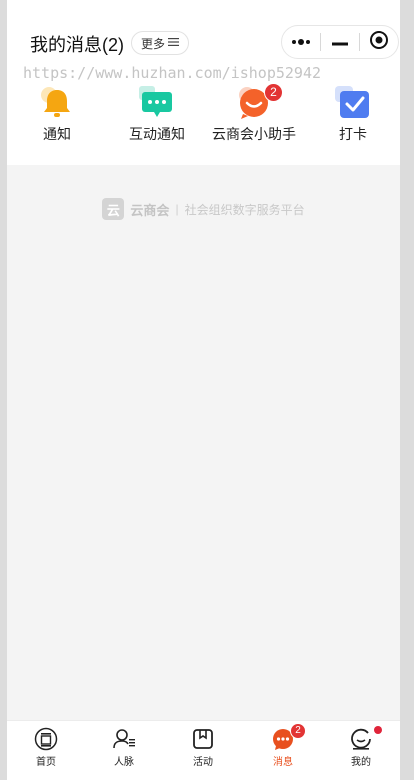  What do you see at coordinates (254, 134) in the screenshot?
I see `category-label: 云商会小助手` at bounding box center [254, 134].